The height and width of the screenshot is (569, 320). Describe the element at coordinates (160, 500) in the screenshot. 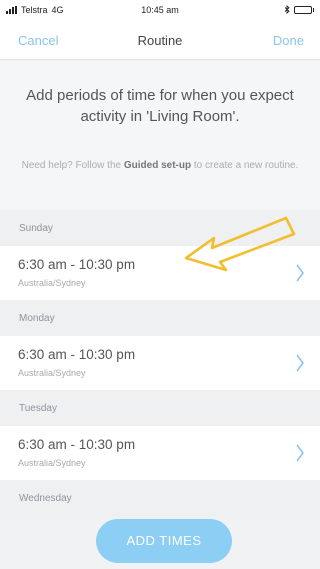

I see `day-header-wednesday: Wednesday` at that location.